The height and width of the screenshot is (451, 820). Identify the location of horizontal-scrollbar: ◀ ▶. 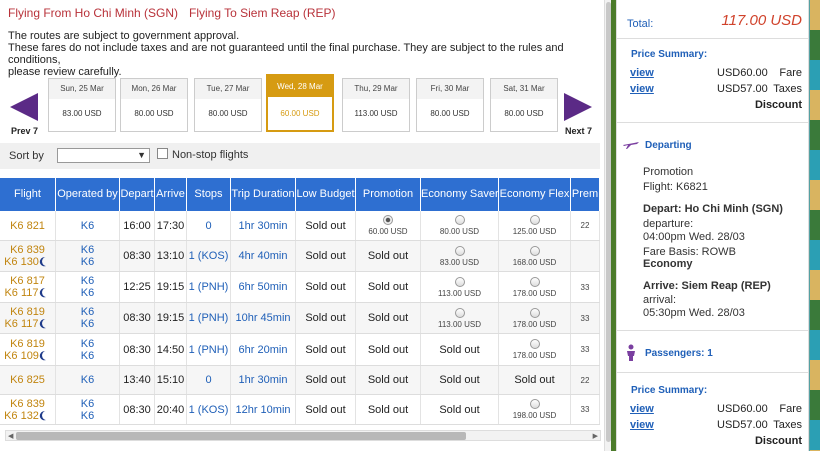
(303, 435).